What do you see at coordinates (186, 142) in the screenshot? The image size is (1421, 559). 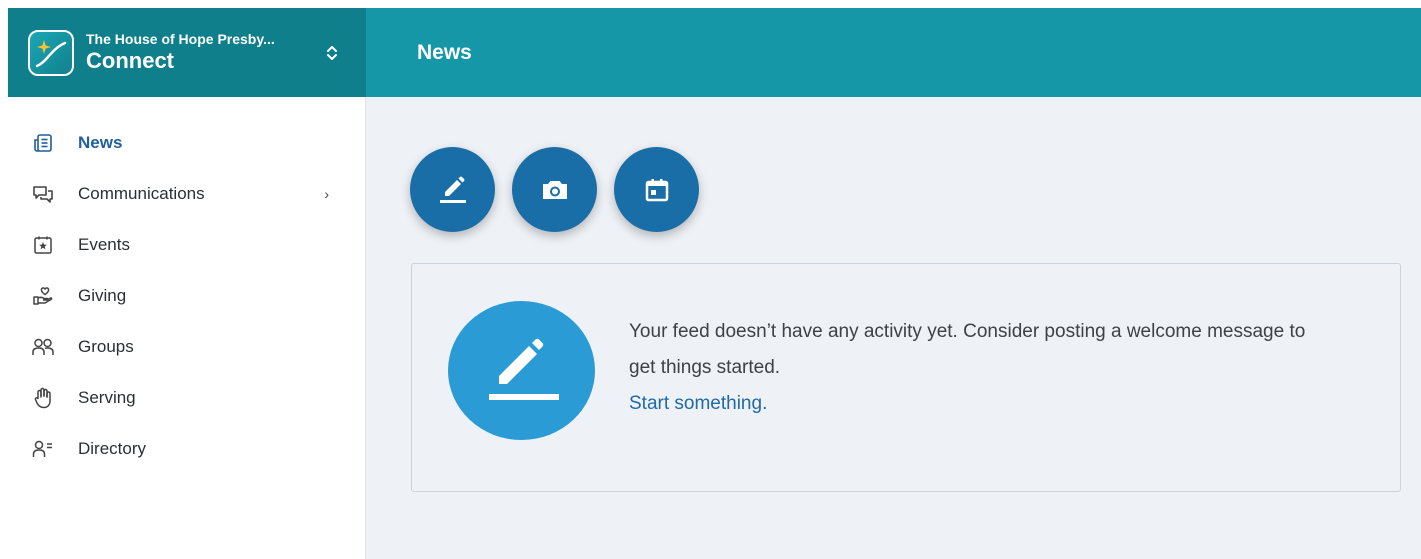 I see `sidebar-item-news: News` at bounding box center [186, 142].